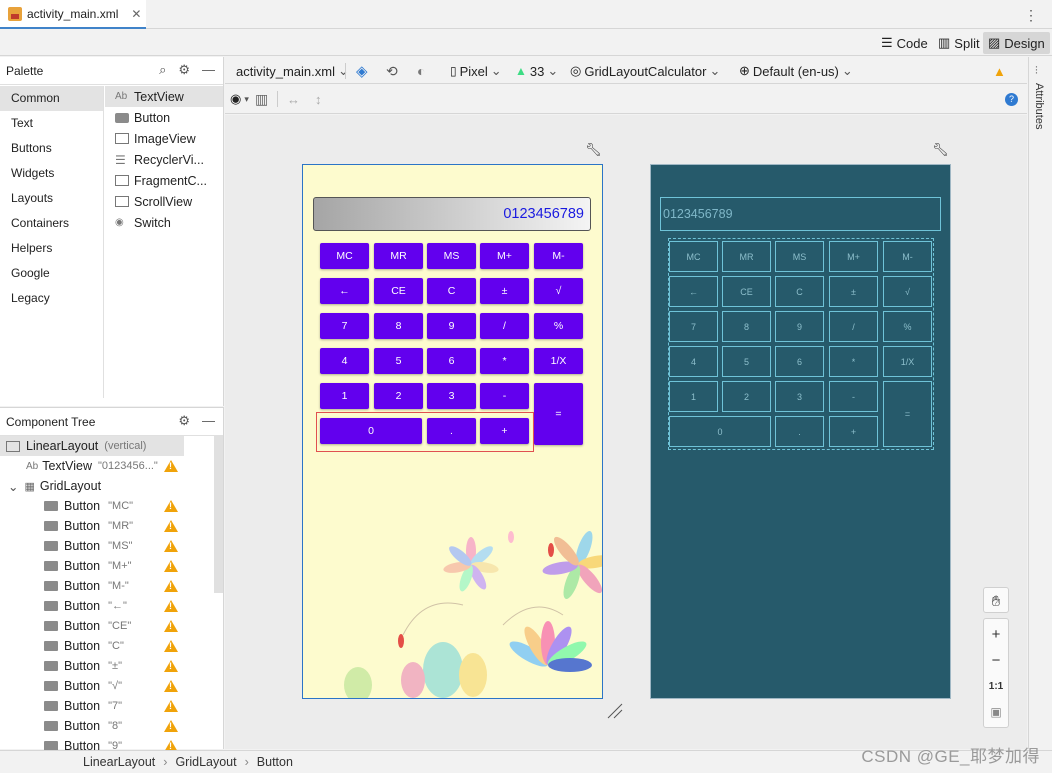 The image size is (1052, 773). Describe the element at coordinates (218, 514) in the screenshot. I see `tree-scrollbar` at that location.